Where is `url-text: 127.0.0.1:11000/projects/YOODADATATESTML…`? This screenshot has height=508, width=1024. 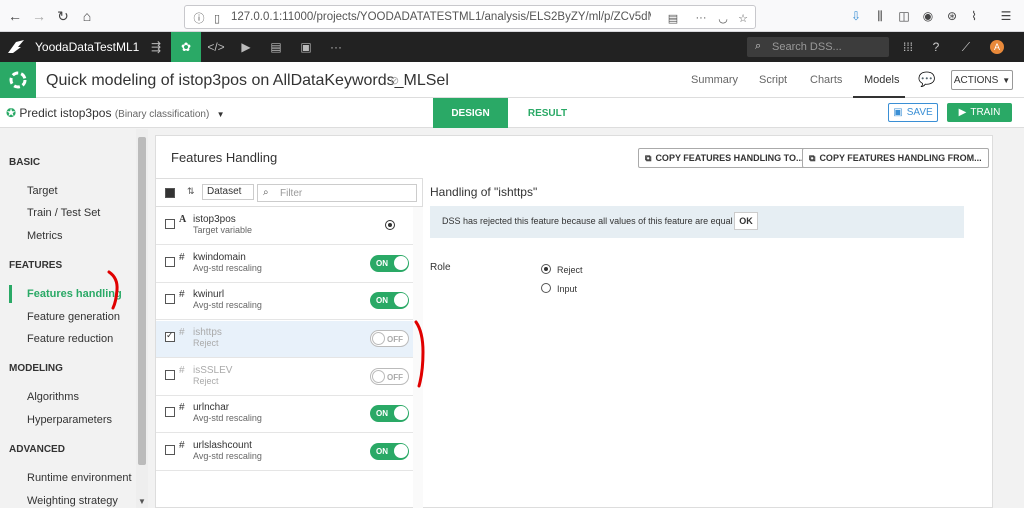 url-text: 127.0.0.1:11000/projects/YOODADATATESTML… is located at coordinates (441, 17).